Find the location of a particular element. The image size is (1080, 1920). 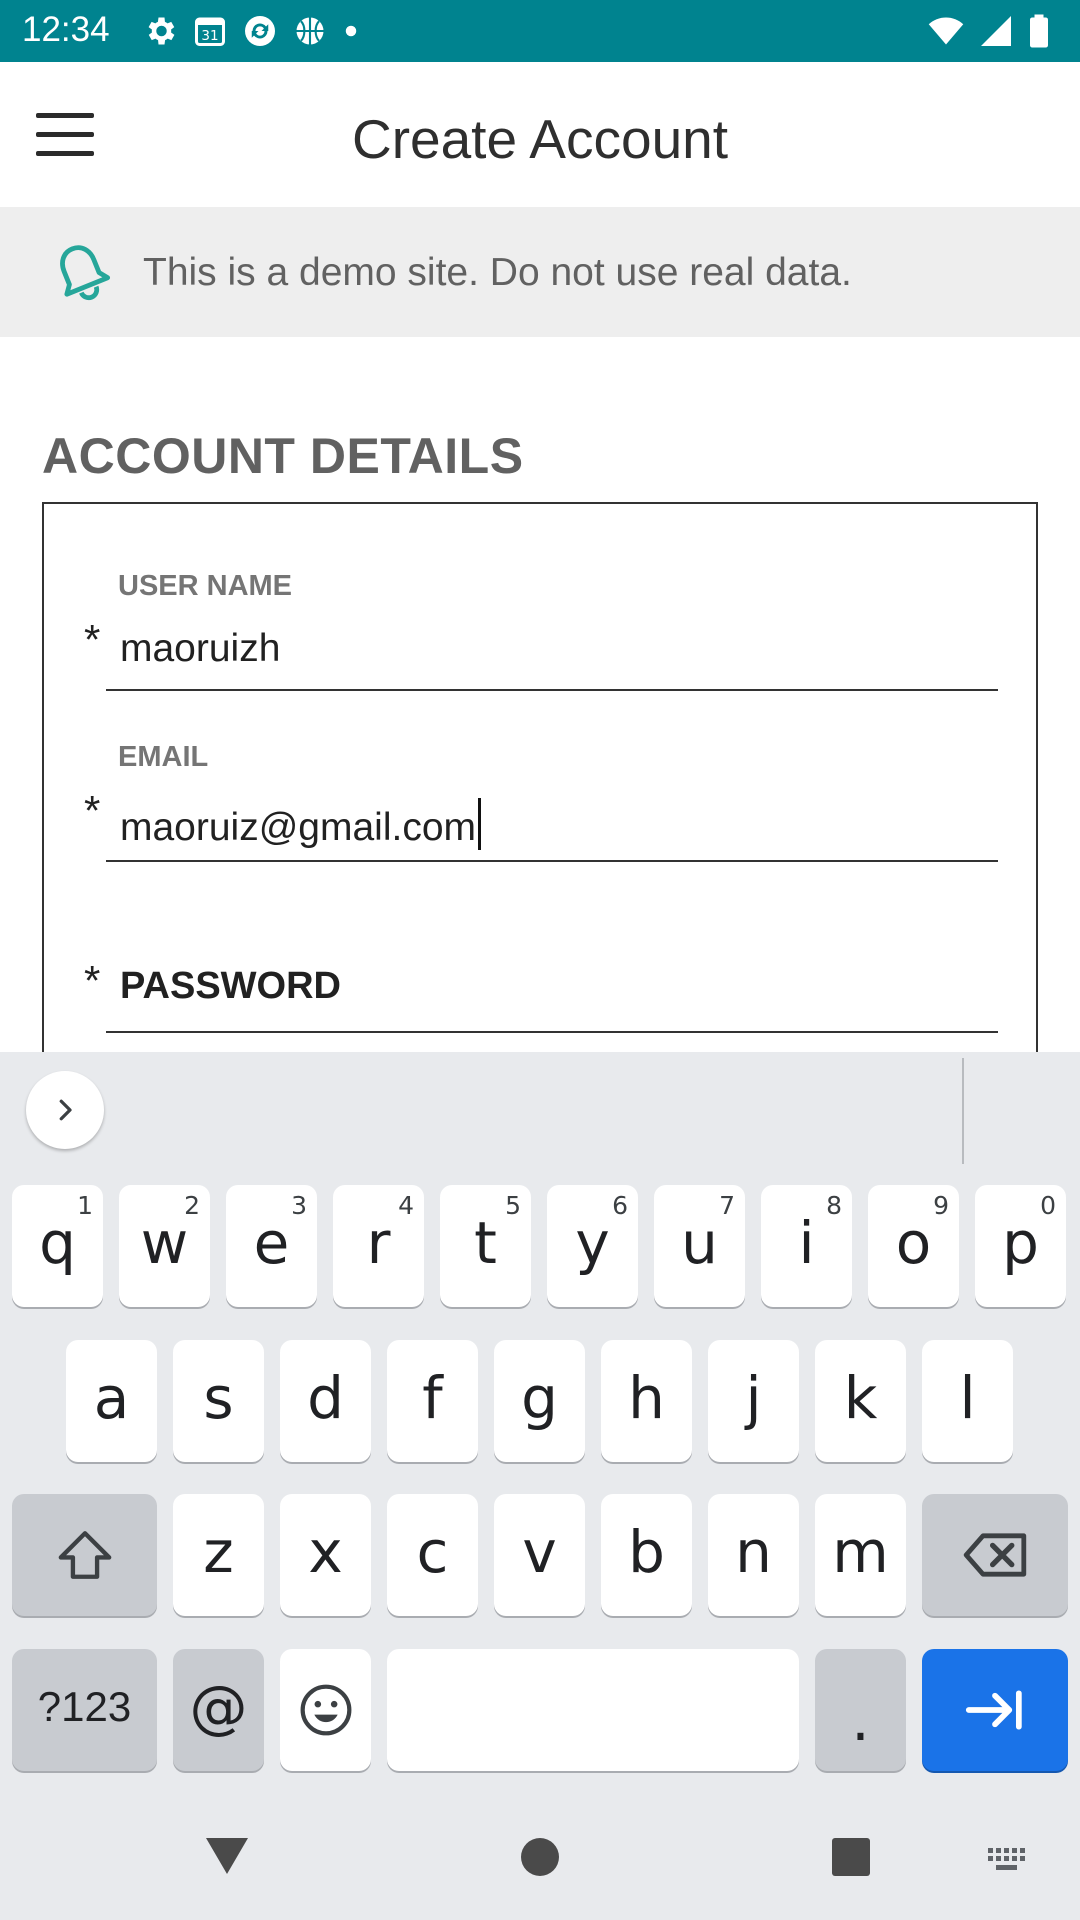

status-bar: 12:34 31 is located at coordinates (540, 31).